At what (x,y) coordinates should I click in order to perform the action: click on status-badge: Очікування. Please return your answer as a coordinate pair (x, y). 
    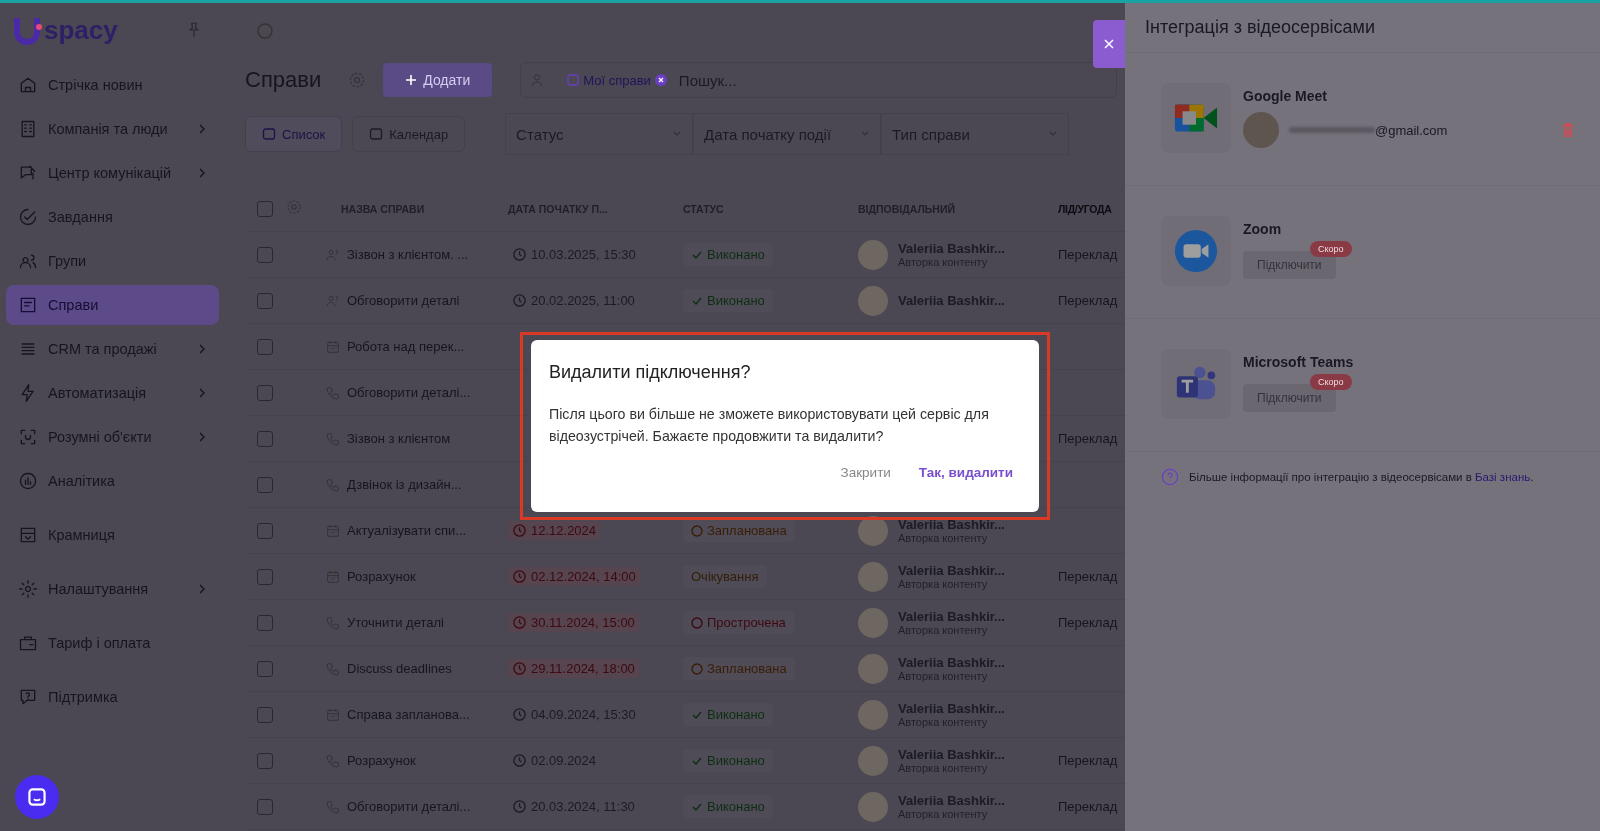
    Looking at the image, I should click on (725, 576).